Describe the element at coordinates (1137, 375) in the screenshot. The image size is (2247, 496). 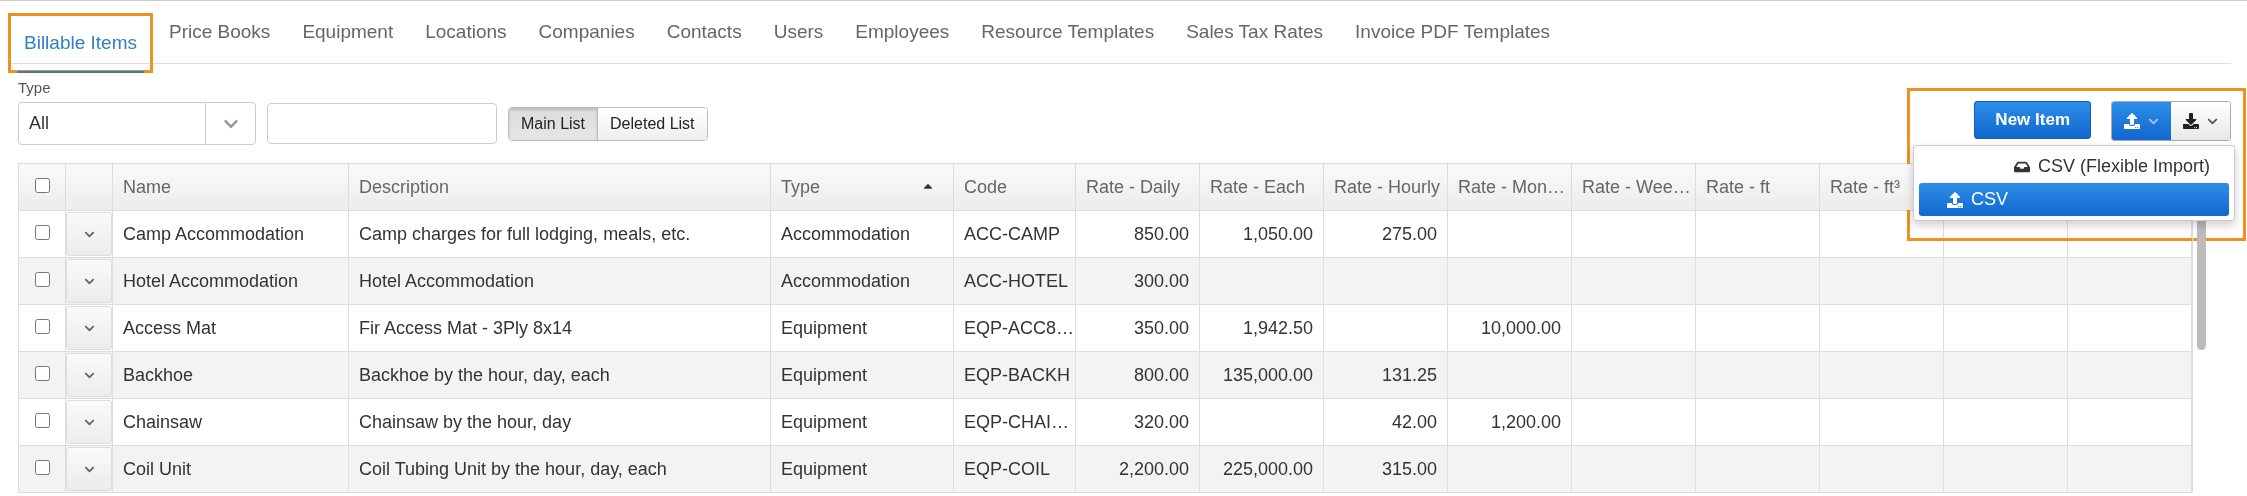
I see `table-cell: 800.00` at that location.